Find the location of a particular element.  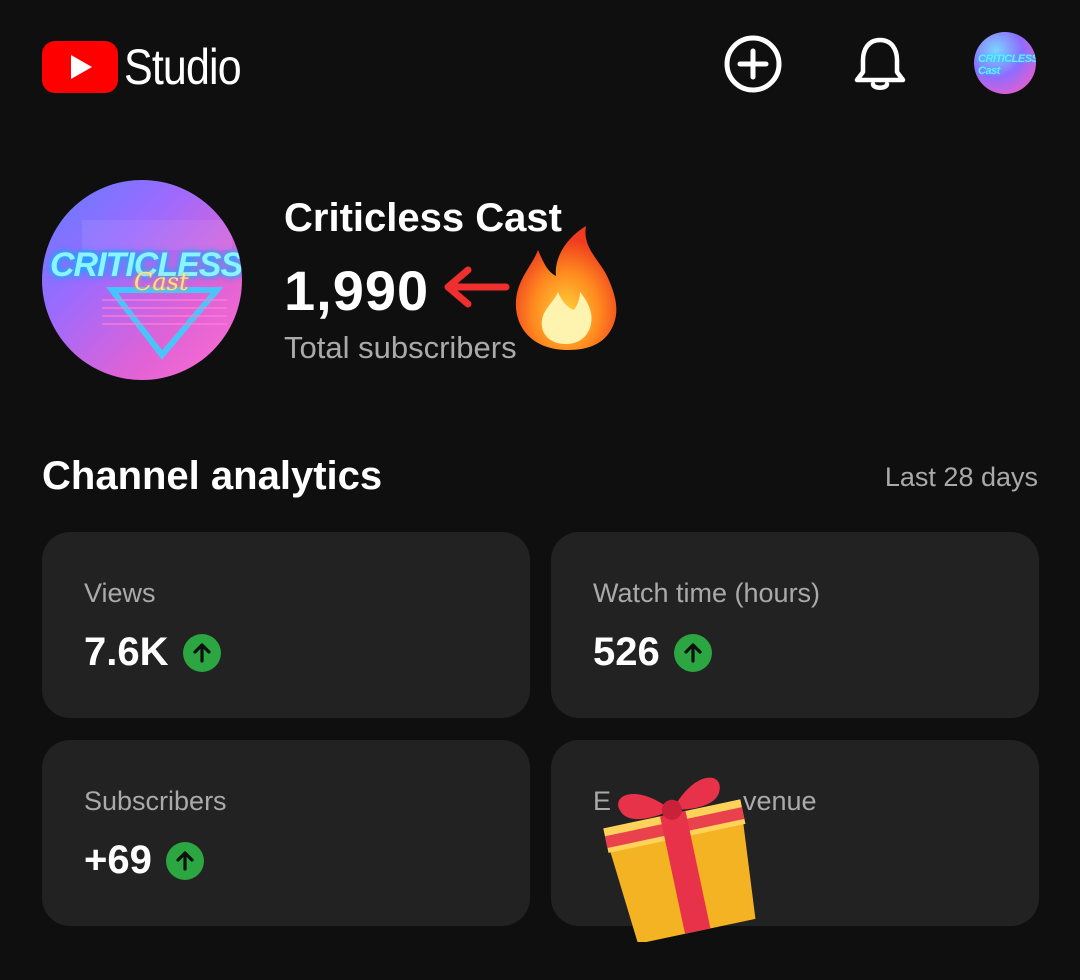

card-value: +69 is located at coordinates (118, 860).